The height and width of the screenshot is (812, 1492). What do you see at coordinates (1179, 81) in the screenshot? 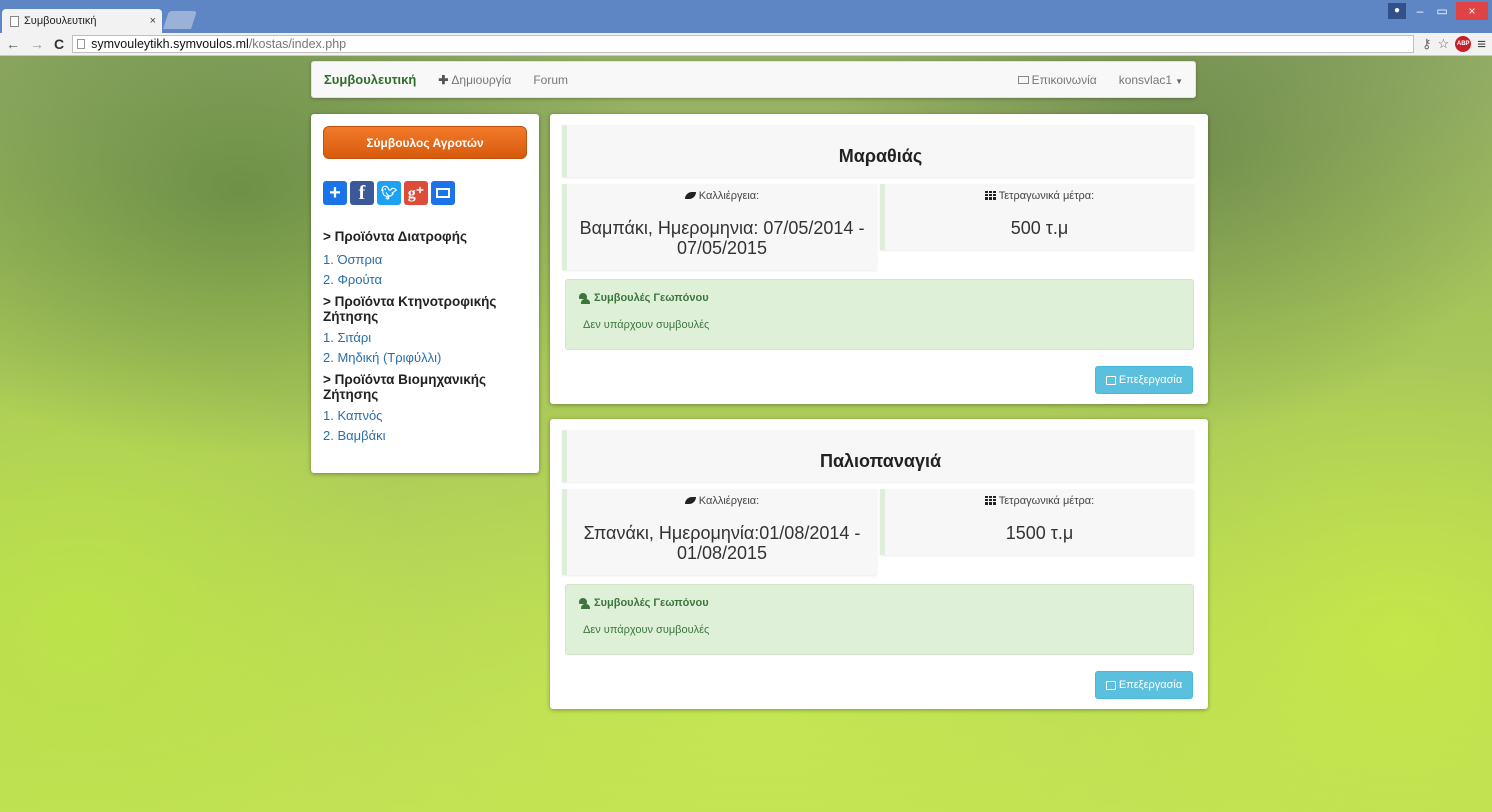
I see `caret-down-icon: ▼` at bounding box center [1179, 81].